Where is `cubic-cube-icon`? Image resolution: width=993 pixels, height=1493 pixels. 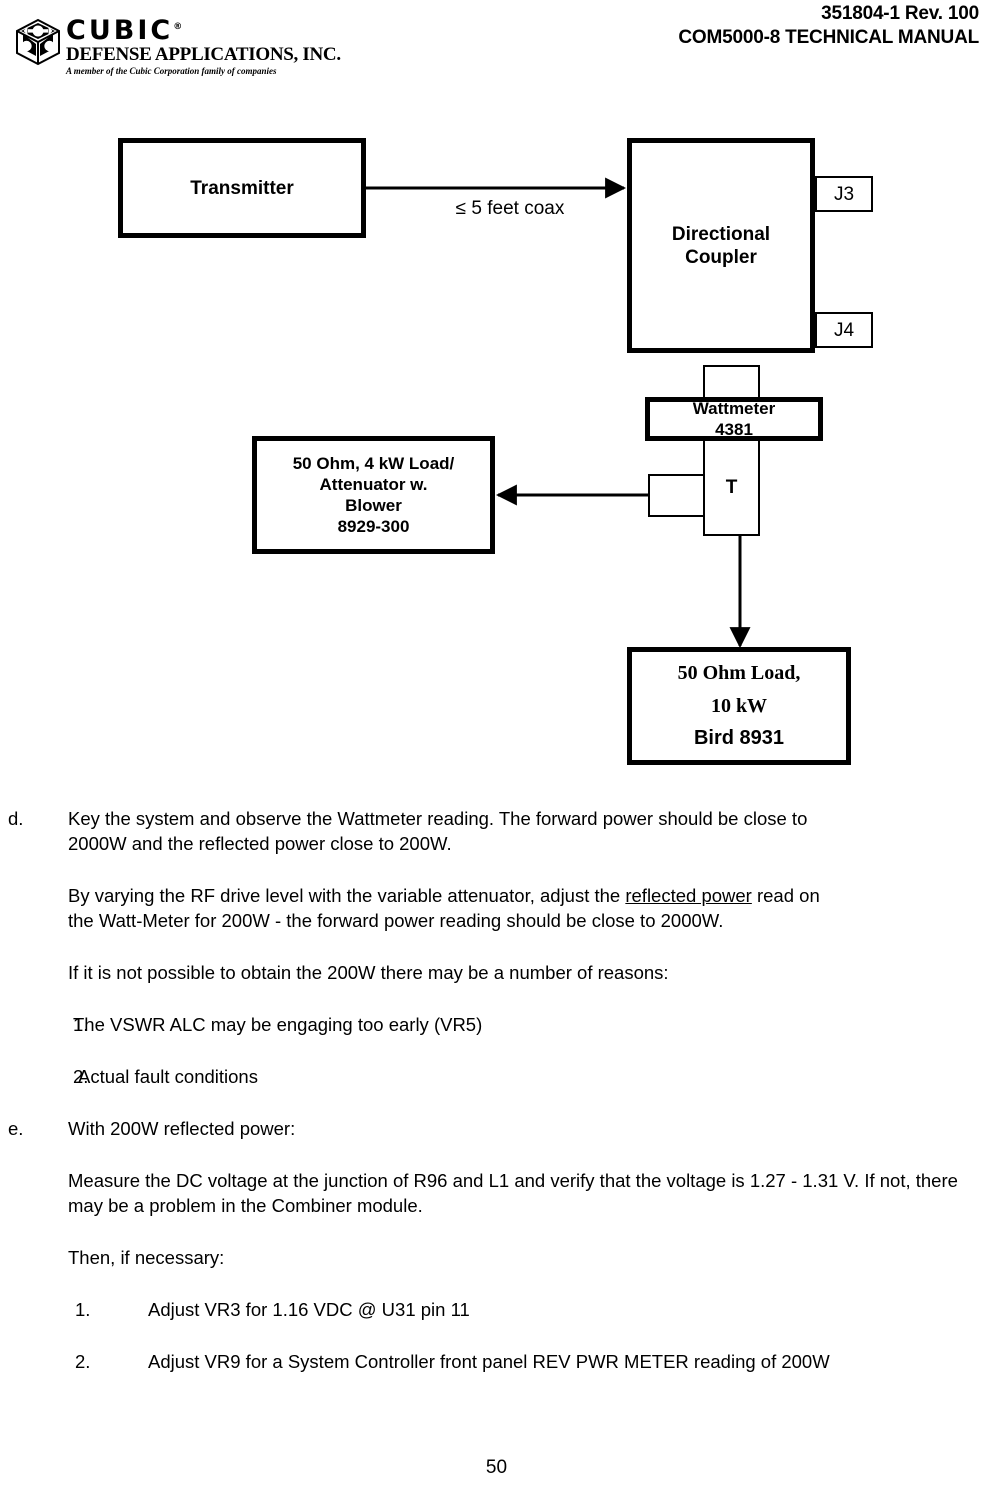 cubic-cube-icon is located at coordinates (38, 42).